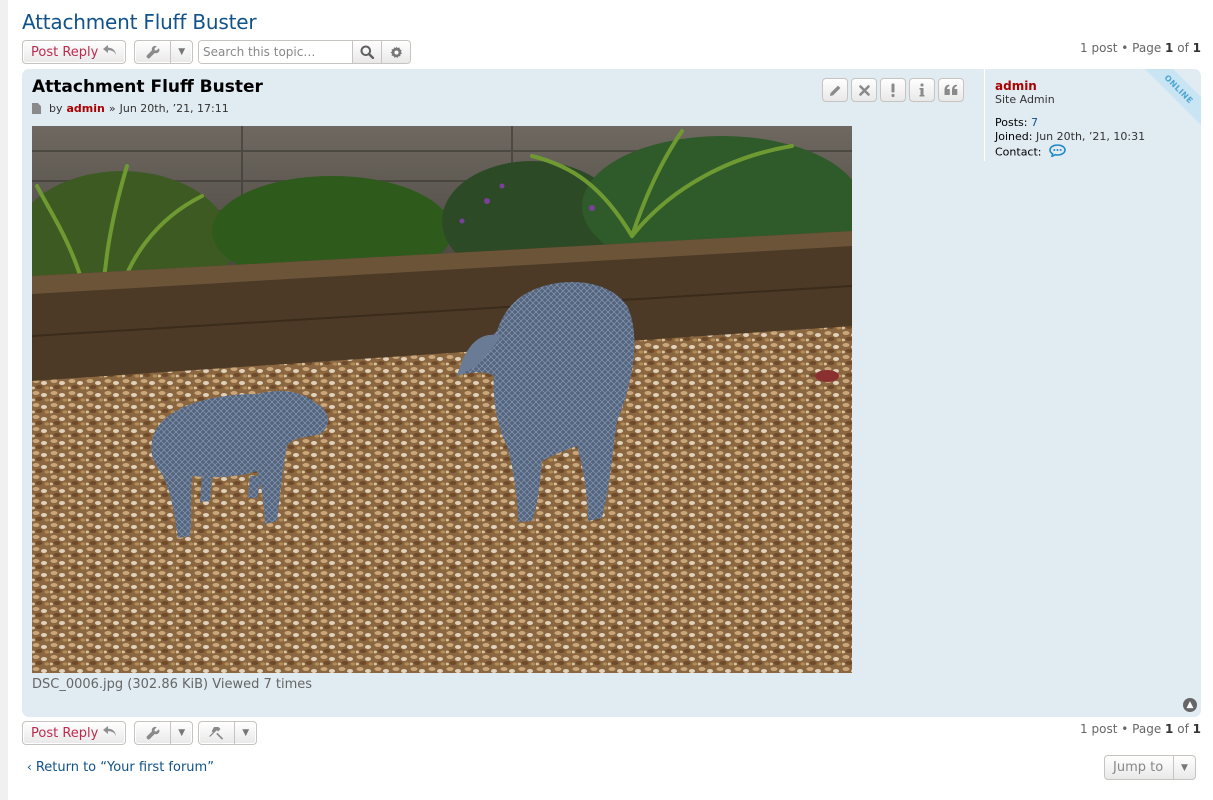  What do you see at coordinates (1018, 152) in the screenshot?
I see `contact-label: Contact:` at bounding box center [1018, 152].